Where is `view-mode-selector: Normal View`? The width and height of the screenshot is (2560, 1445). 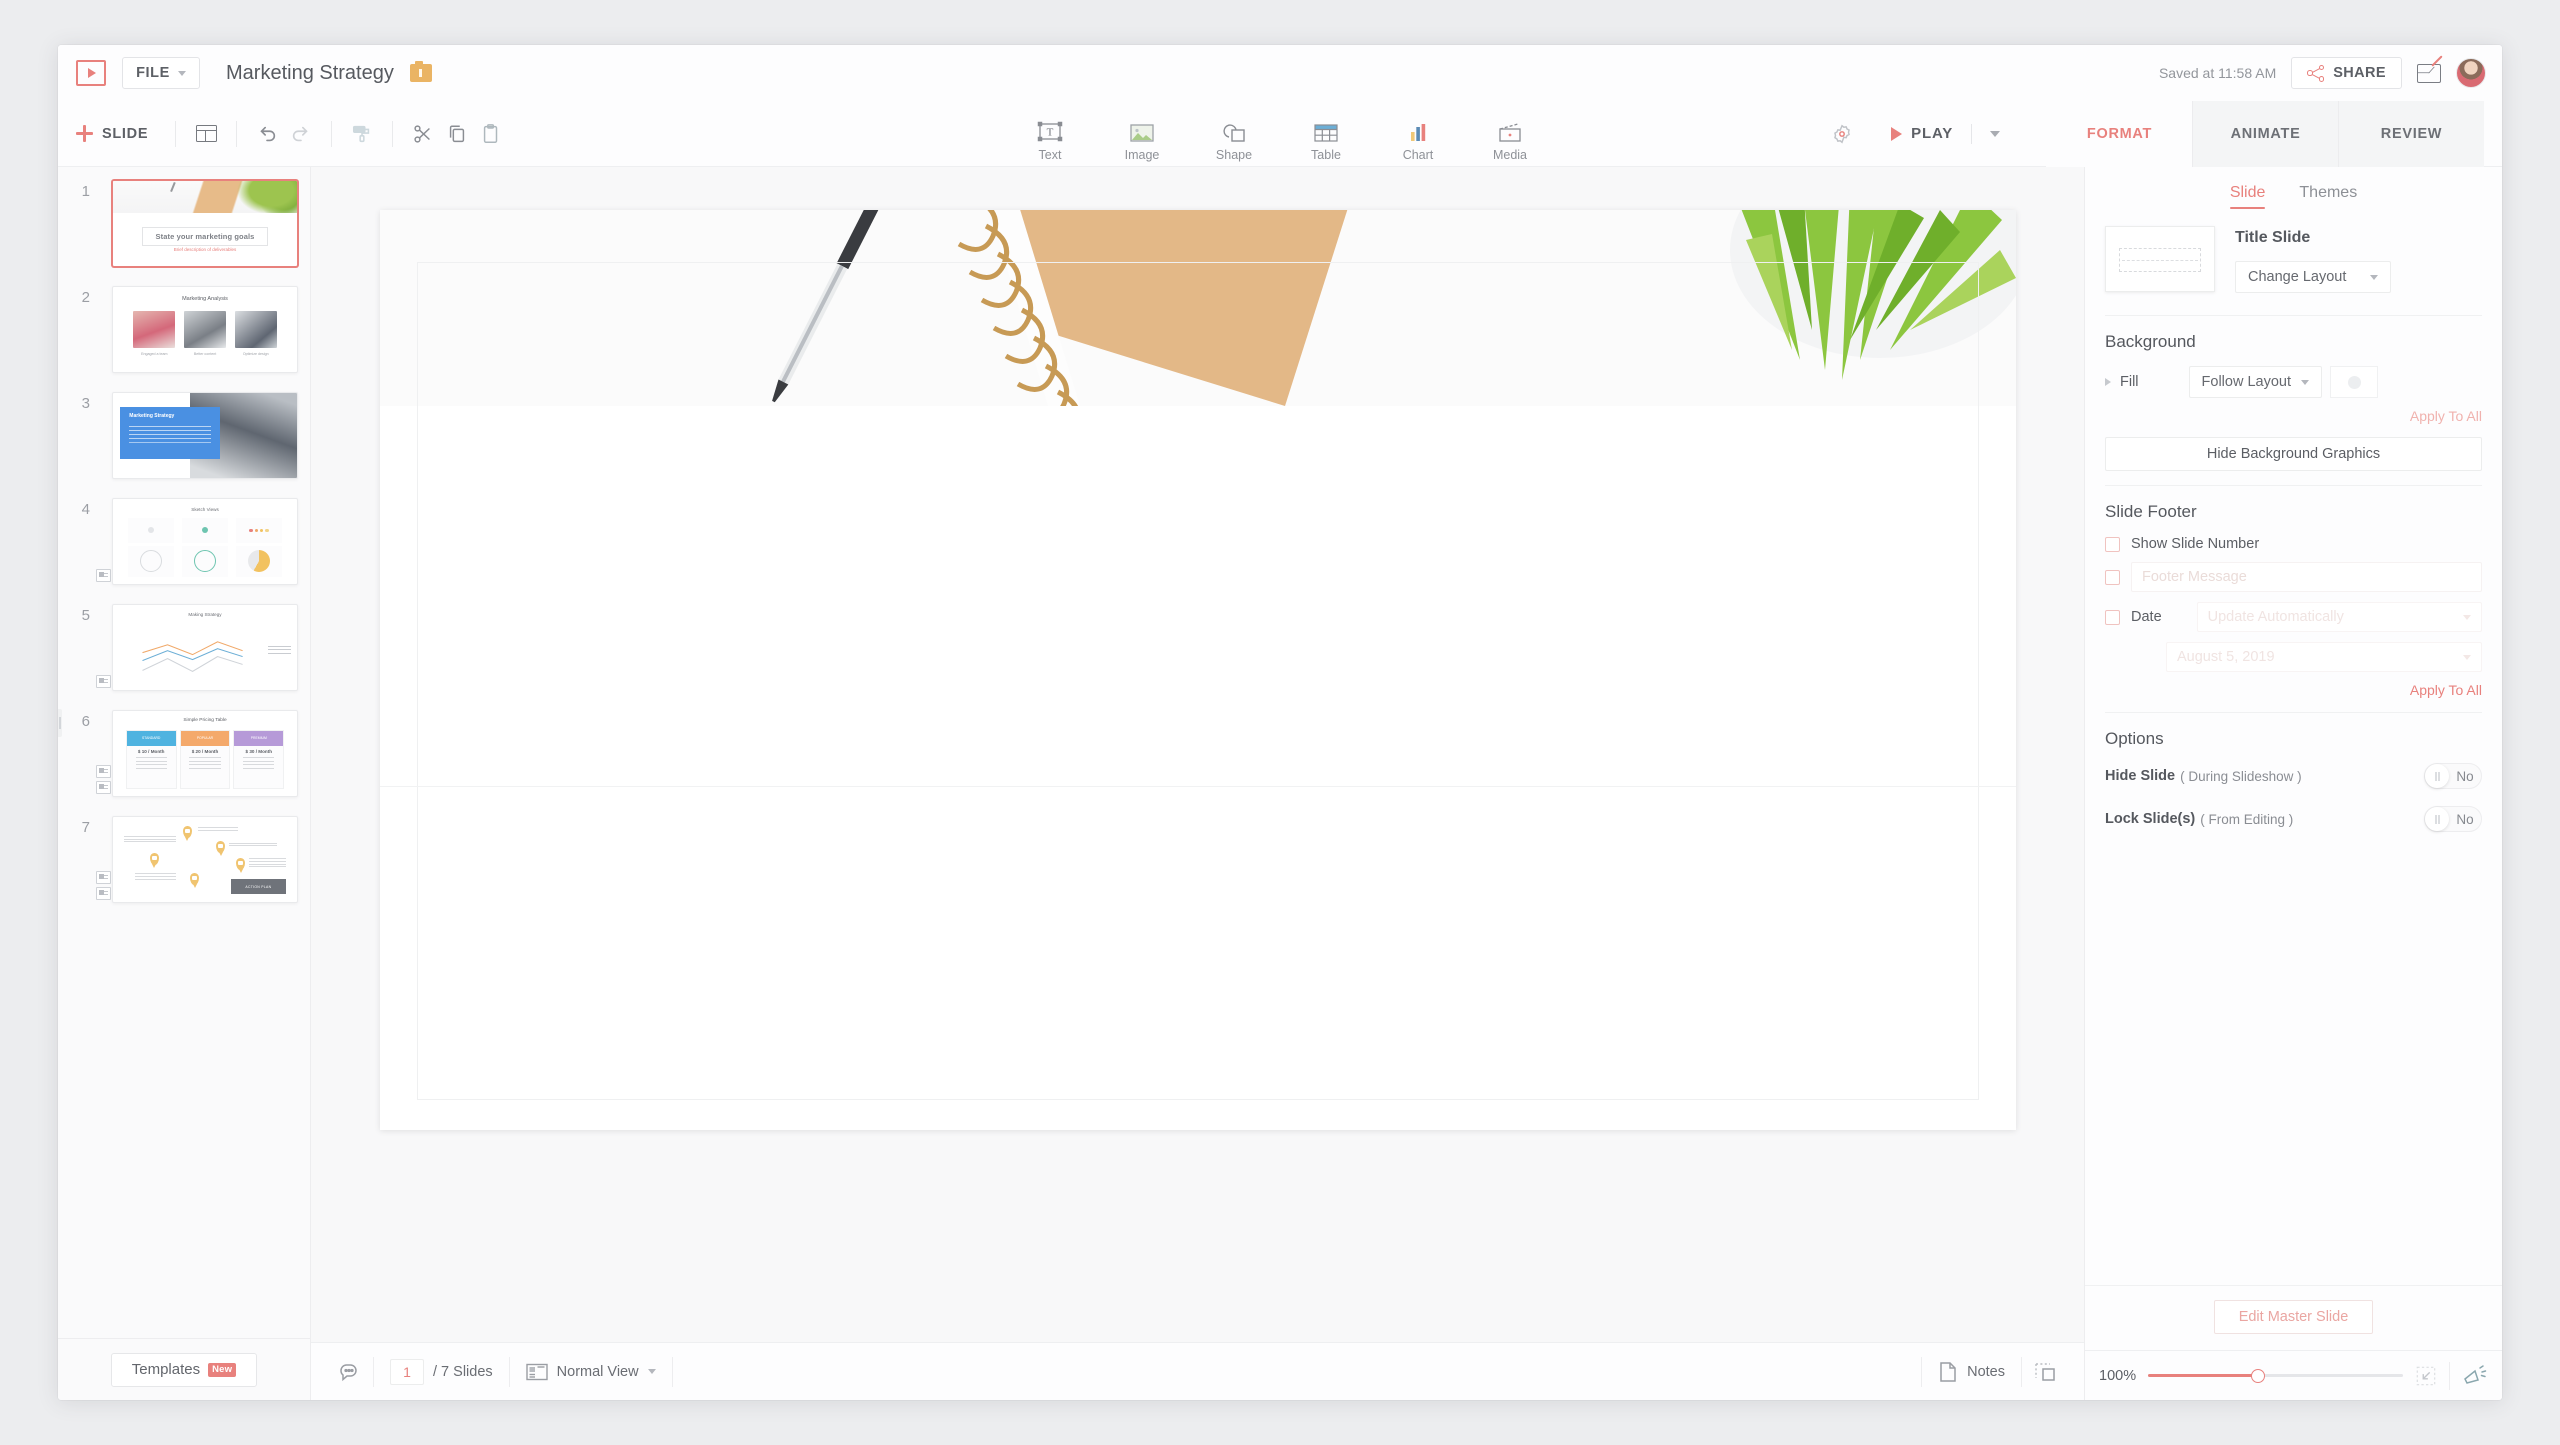
view-mode-selector: Normal View is located at coordinates (591, 1372).